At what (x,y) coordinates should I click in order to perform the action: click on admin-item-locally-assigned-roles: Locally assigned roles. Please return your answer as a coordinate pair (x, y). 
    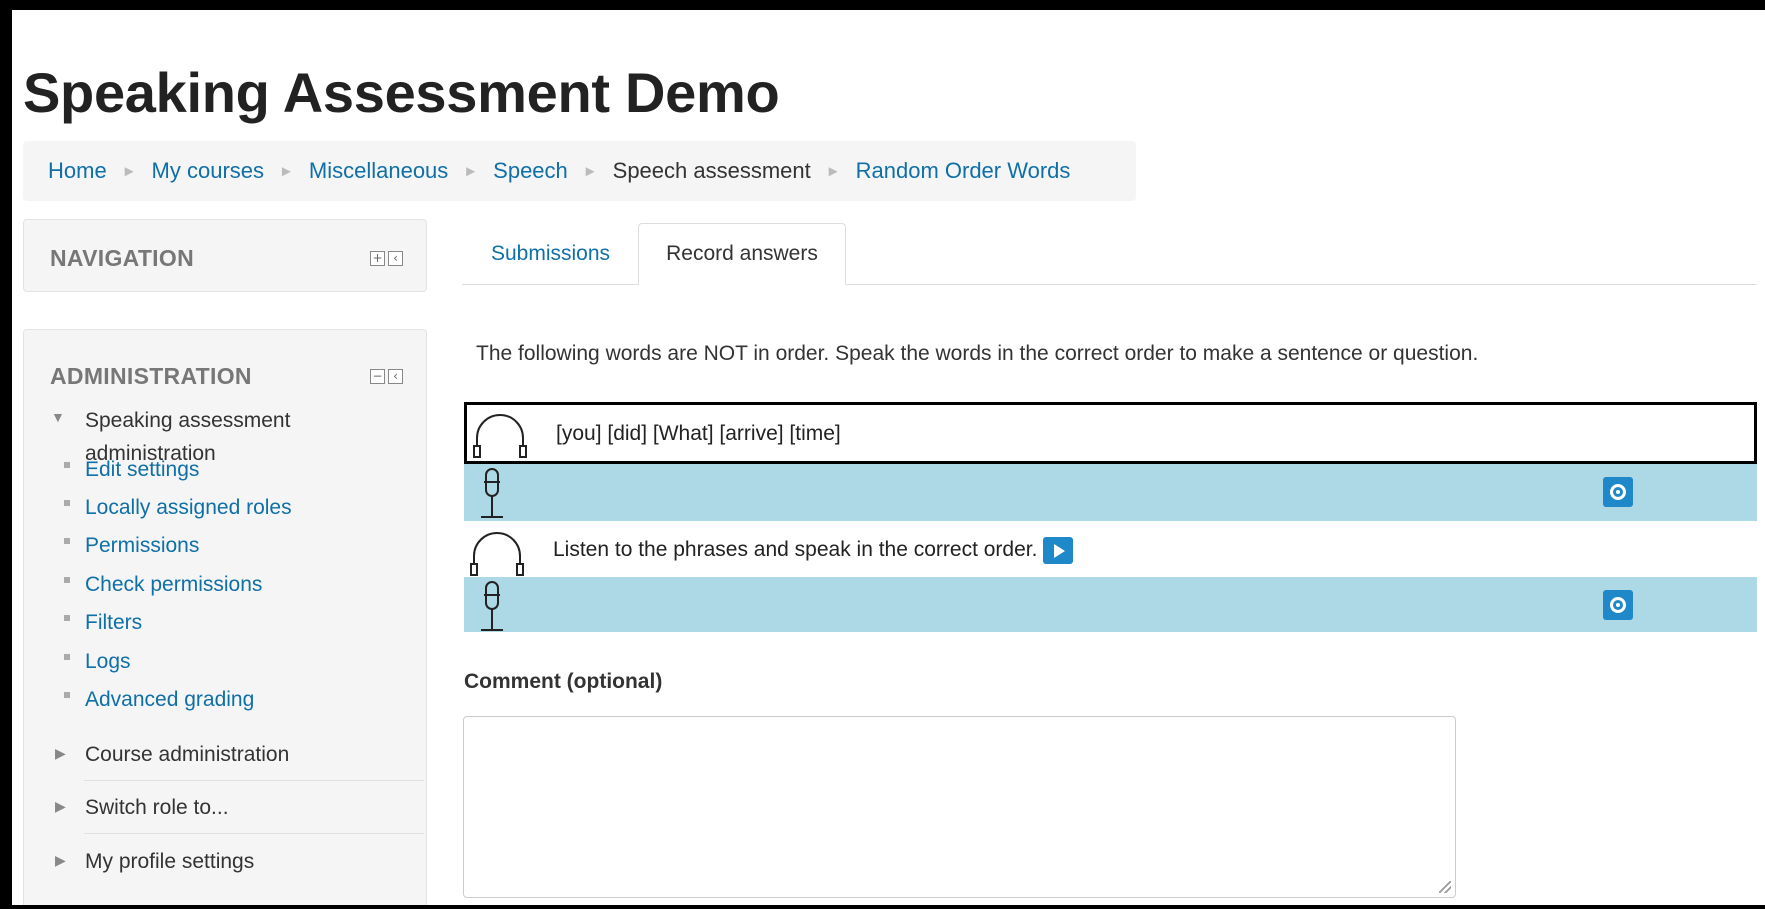
    Looking at the image, I should click on (178, 508).